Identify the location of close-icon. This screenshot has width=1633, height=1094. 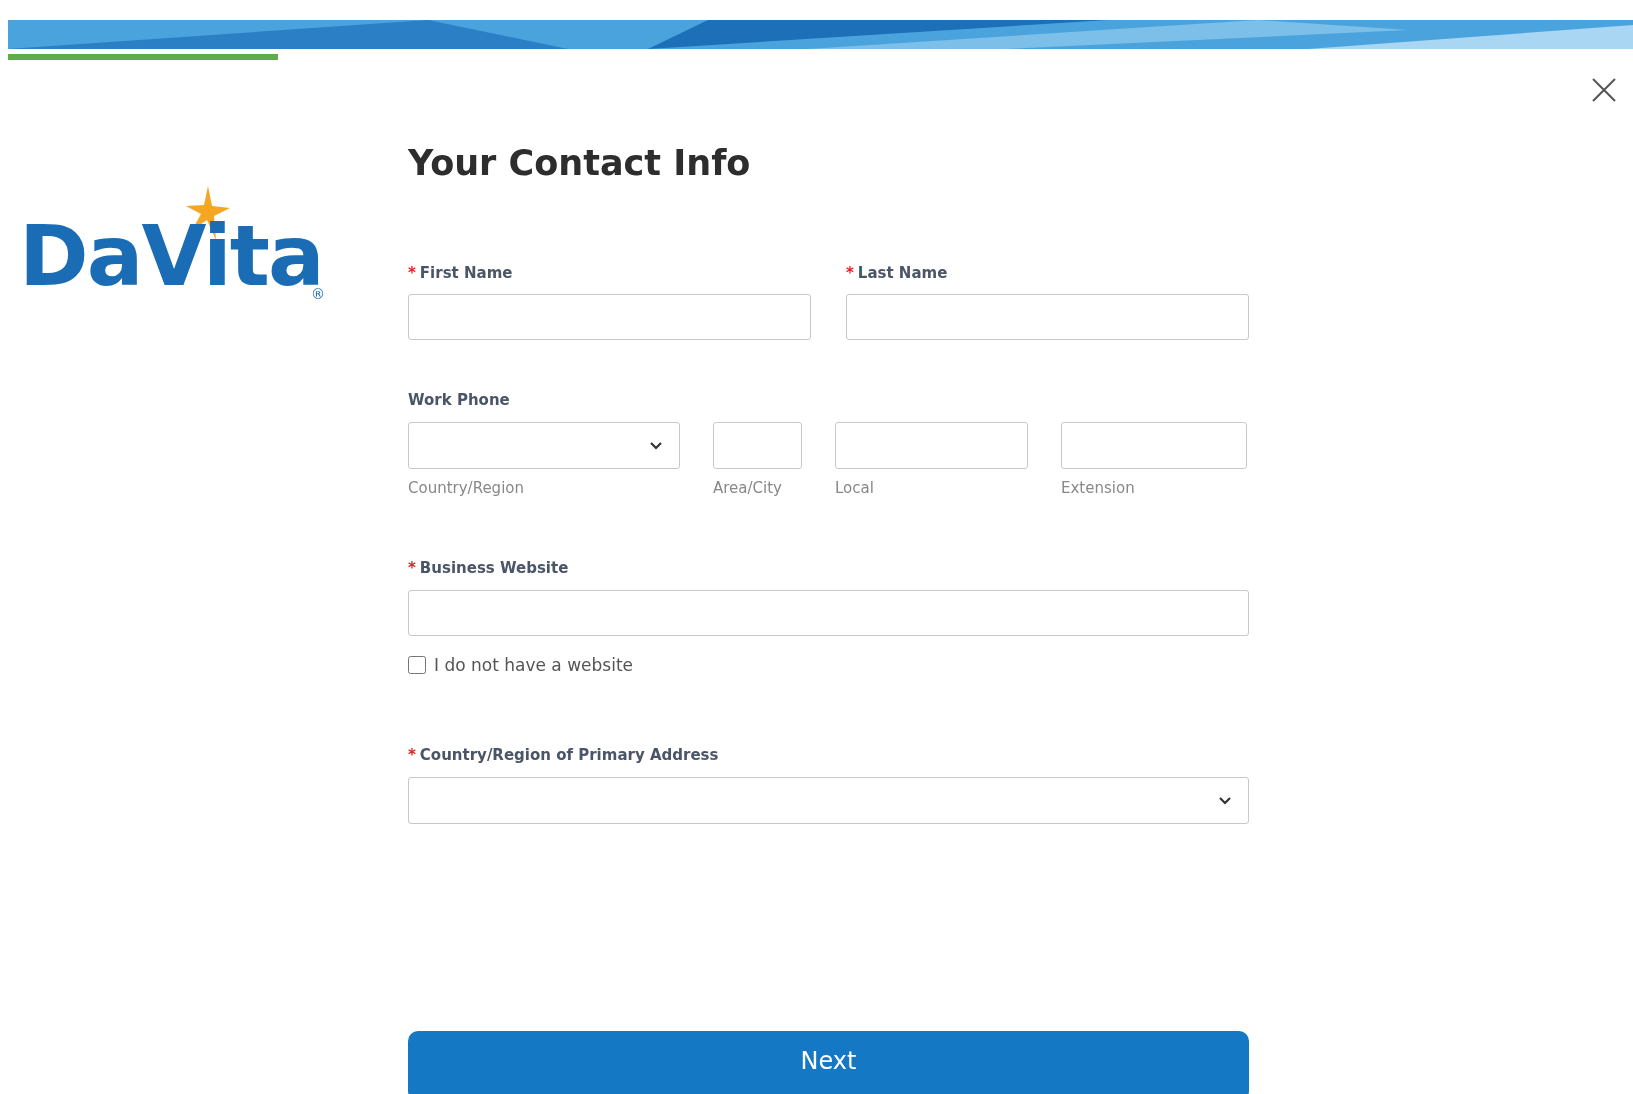
(1604, 90).